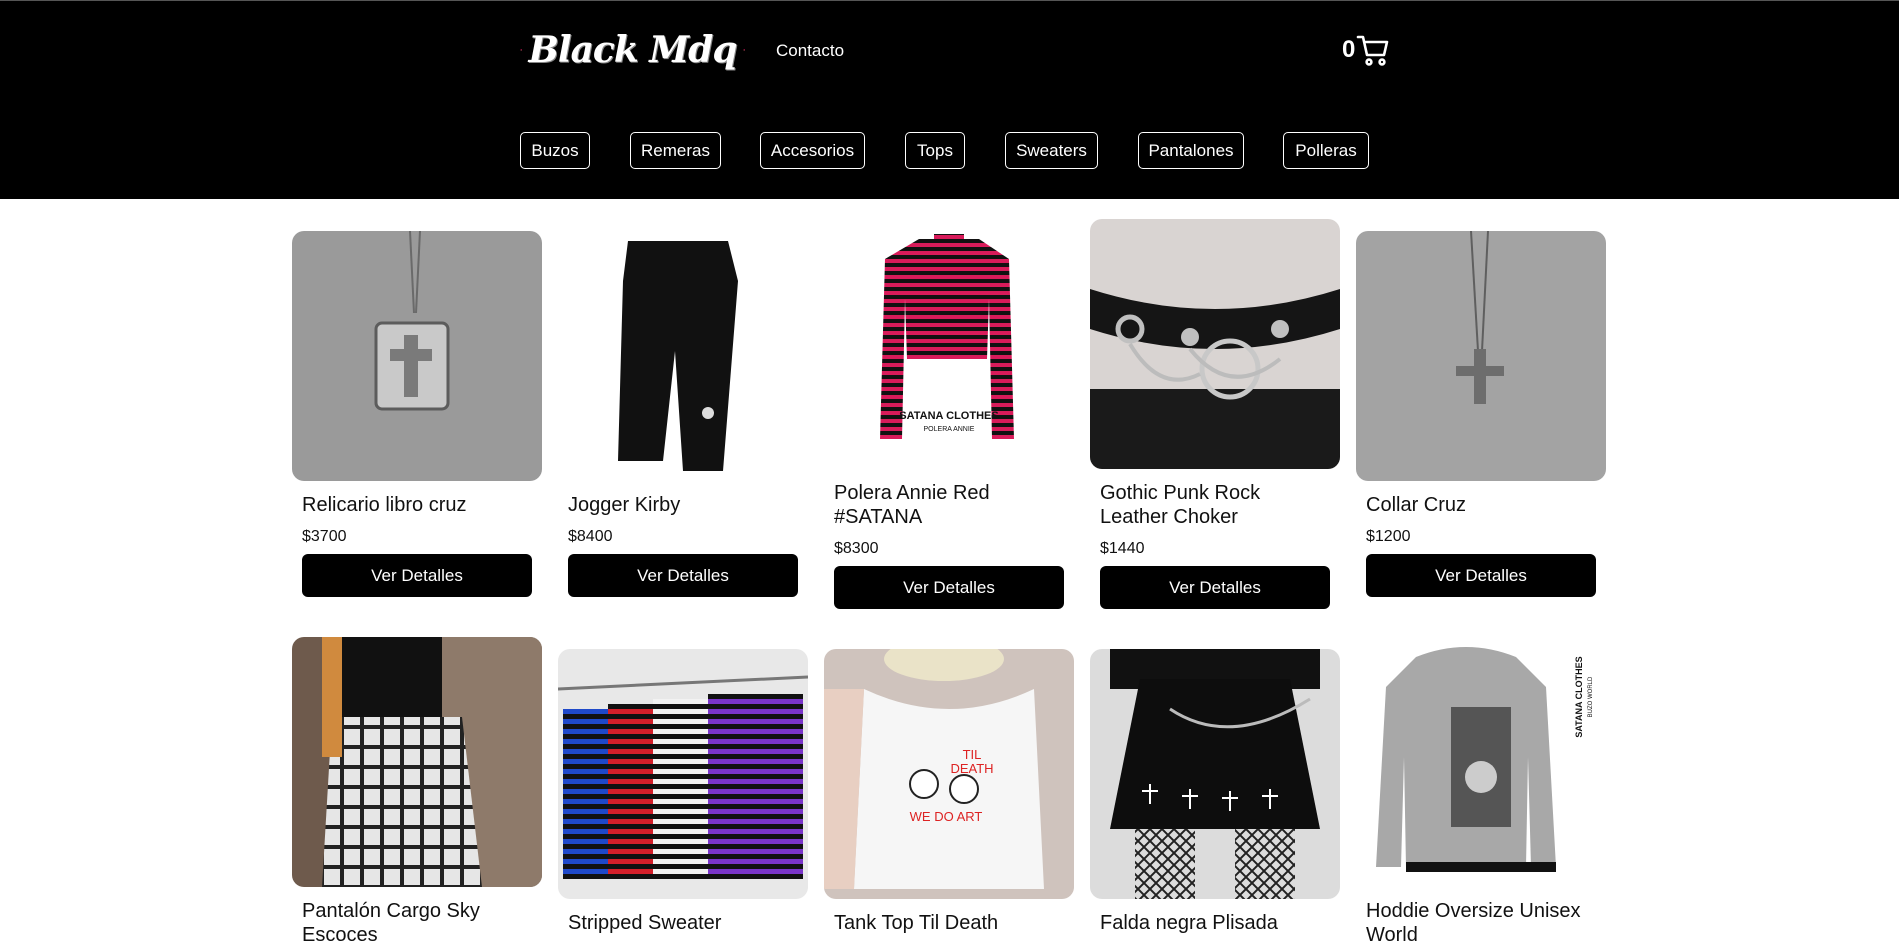 Image resolution: width=1899 pixels, height=947 pixels. I want to click on product-card: Collar Cruz $1200 Ver Detalles, so click(1481, 414).